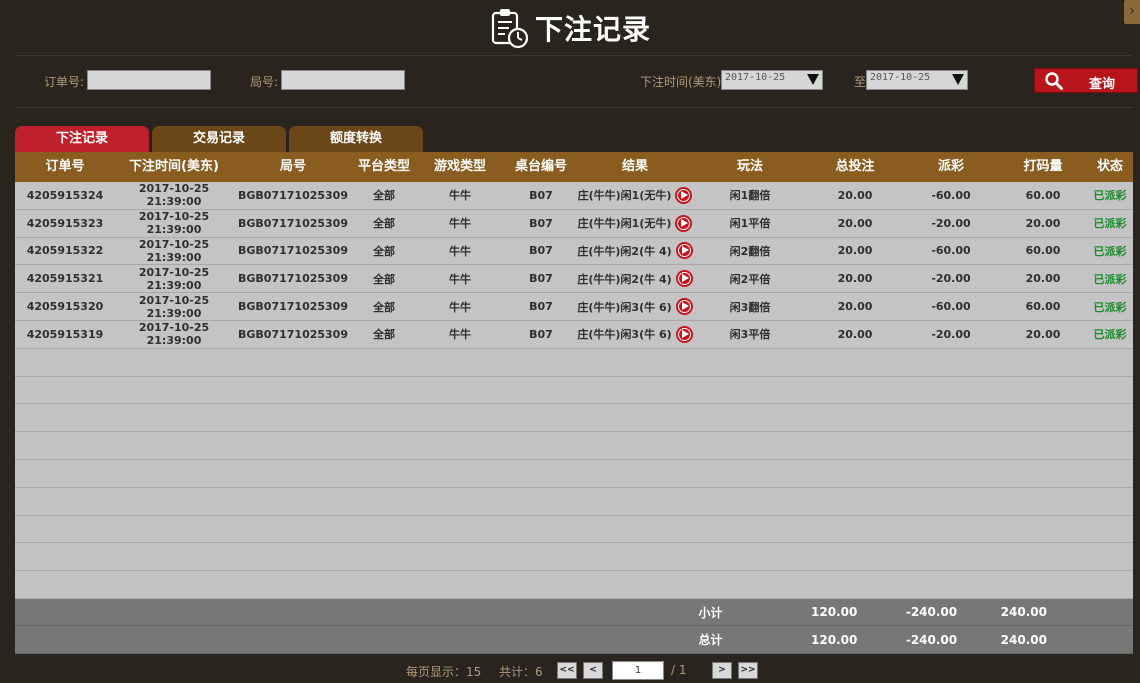  Describe the element at coordinates (65, 251) in the screenshot. I see `order-number-cell: 4205915322` at that location.